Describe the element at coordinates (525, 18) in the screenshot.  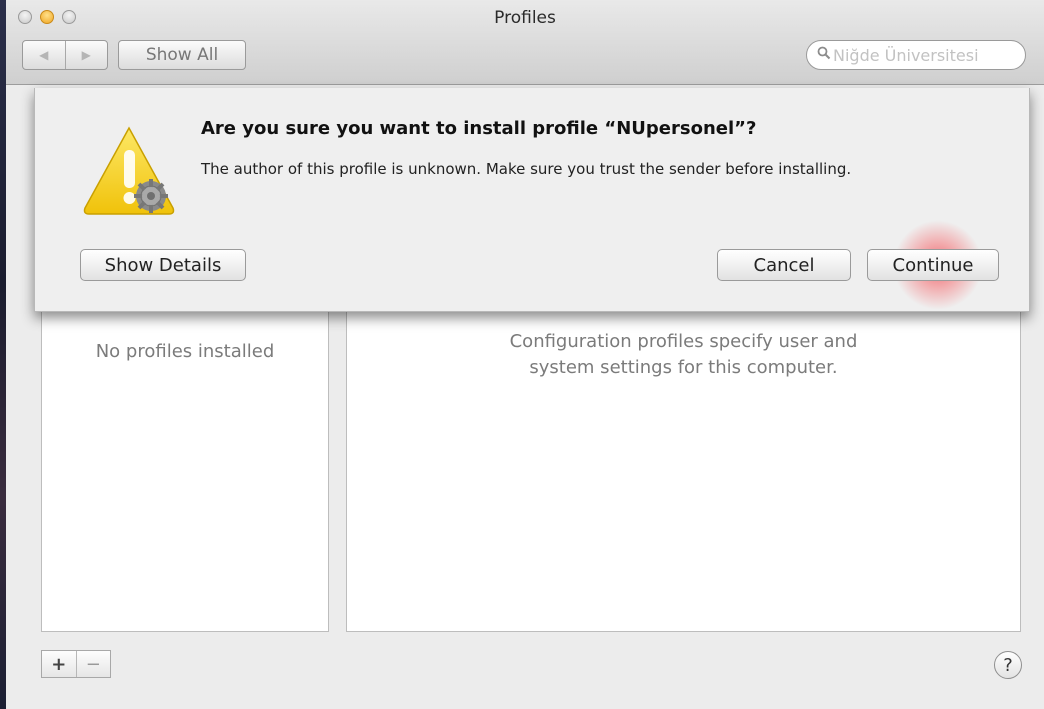
I see `window-title: Profiles` at that location.